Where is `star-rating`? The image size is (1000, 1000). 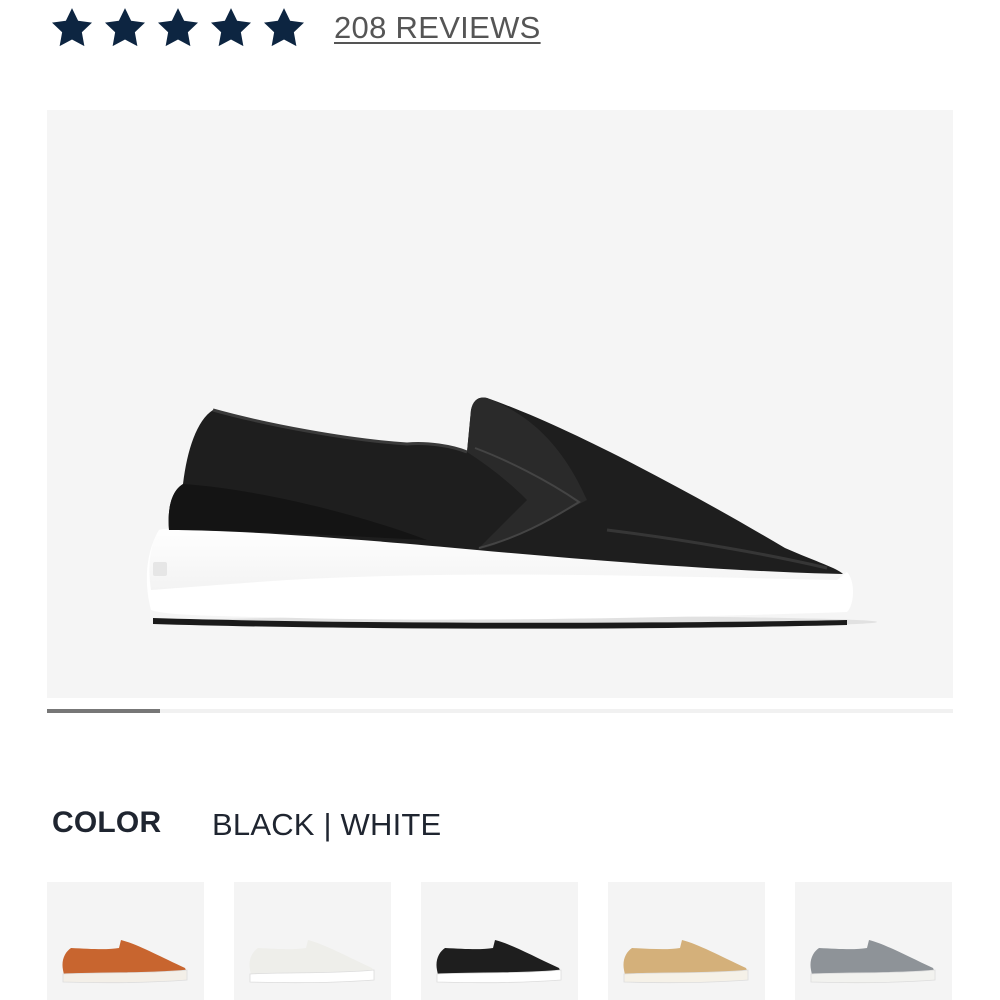
star-rating is located at coordinates (178, 28).